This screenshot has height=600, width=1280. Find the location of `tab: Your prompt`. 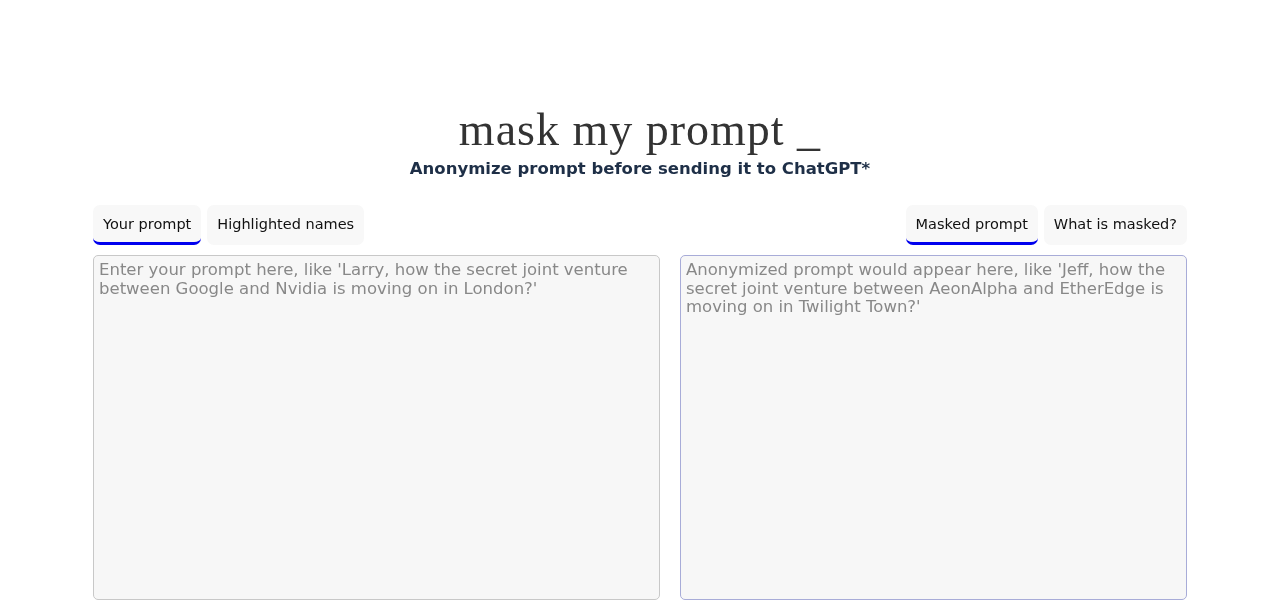

tab: Your prompt is located at coordinates (147, 225).